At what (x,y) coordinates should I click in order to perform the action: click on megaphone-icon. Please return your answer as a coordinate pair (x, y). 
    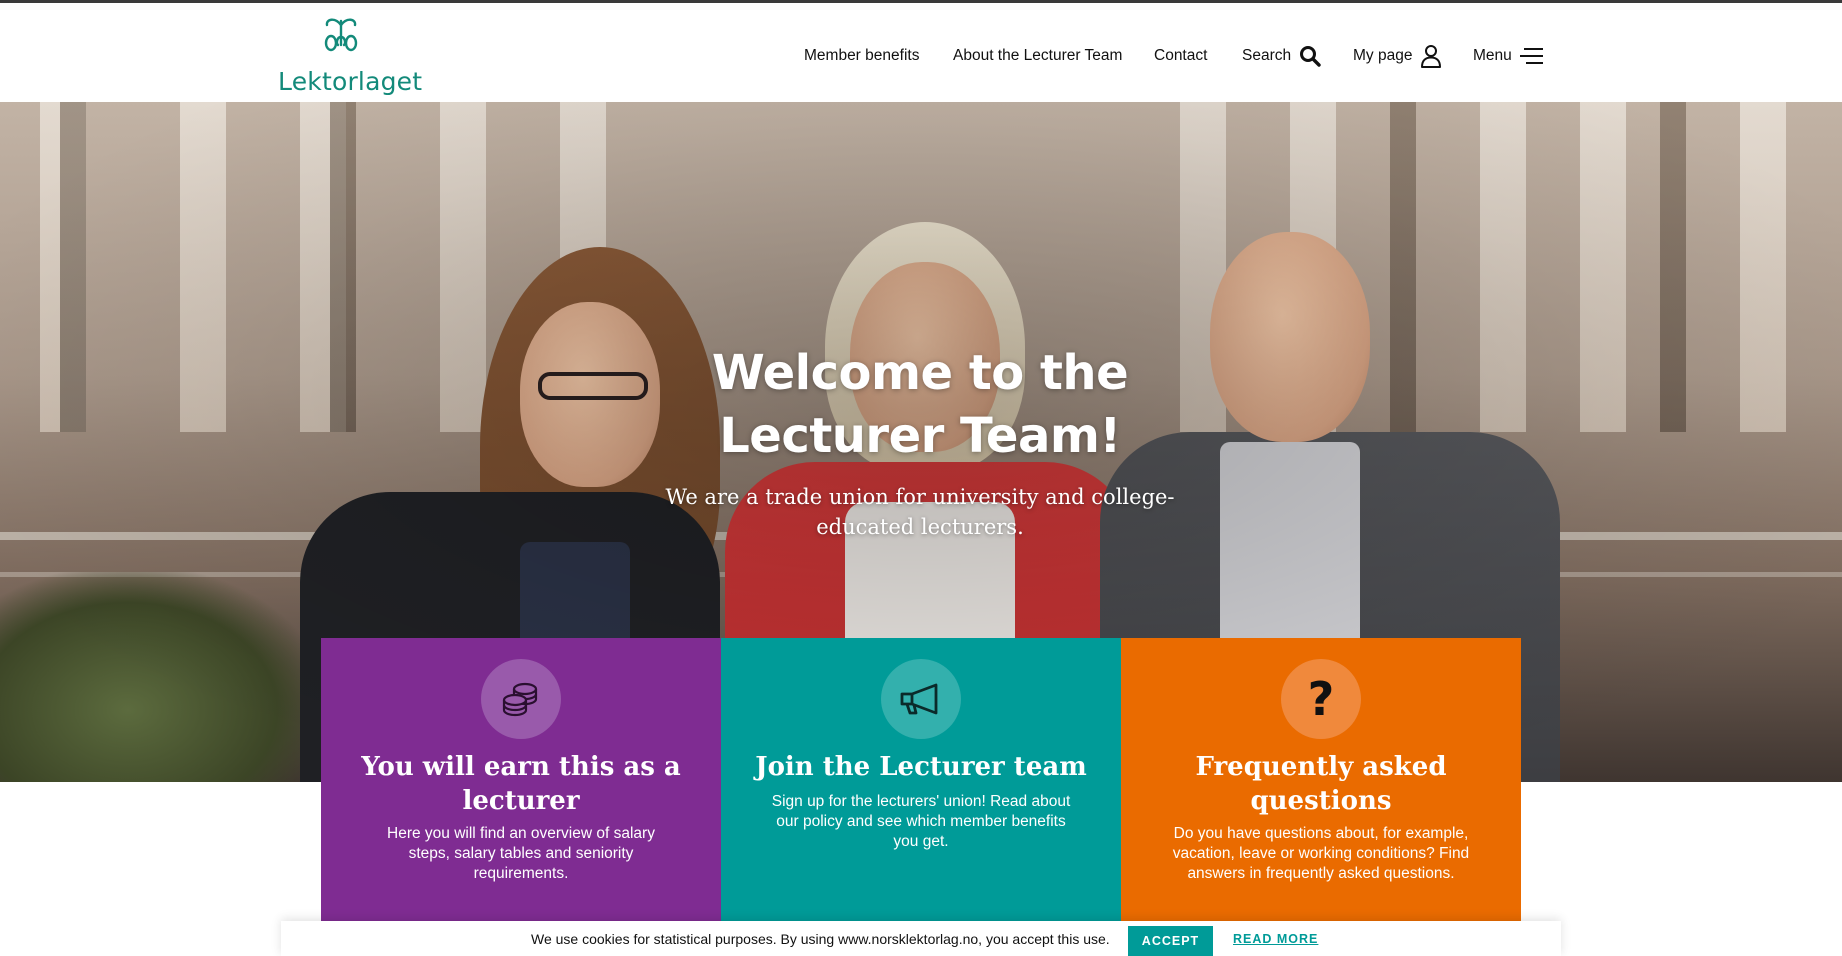
    Looking at the image, I should click on (921, 699).